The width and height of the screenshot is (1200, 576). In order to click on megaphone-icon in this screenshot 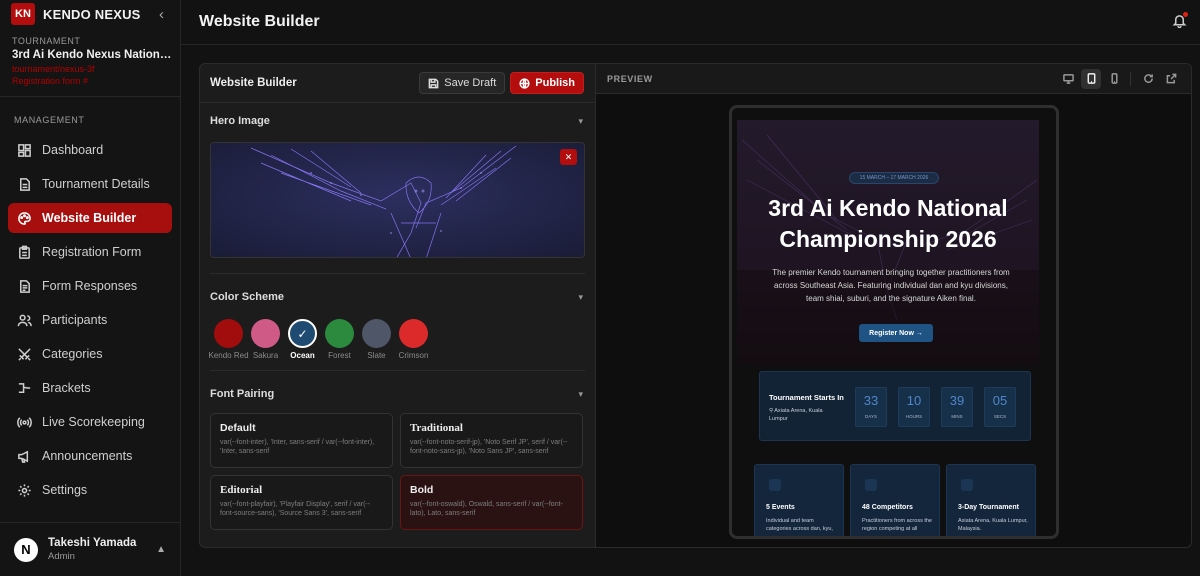, I will do `click(24, 456)`.